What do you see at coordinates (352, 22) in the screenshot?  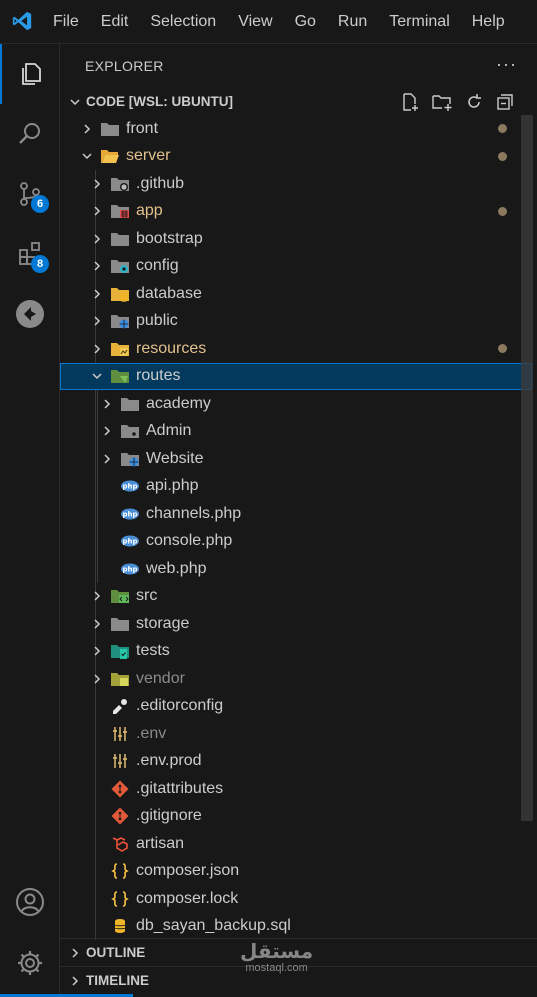 I see `menu-item-run: Run` at bounding box center [352, 22].